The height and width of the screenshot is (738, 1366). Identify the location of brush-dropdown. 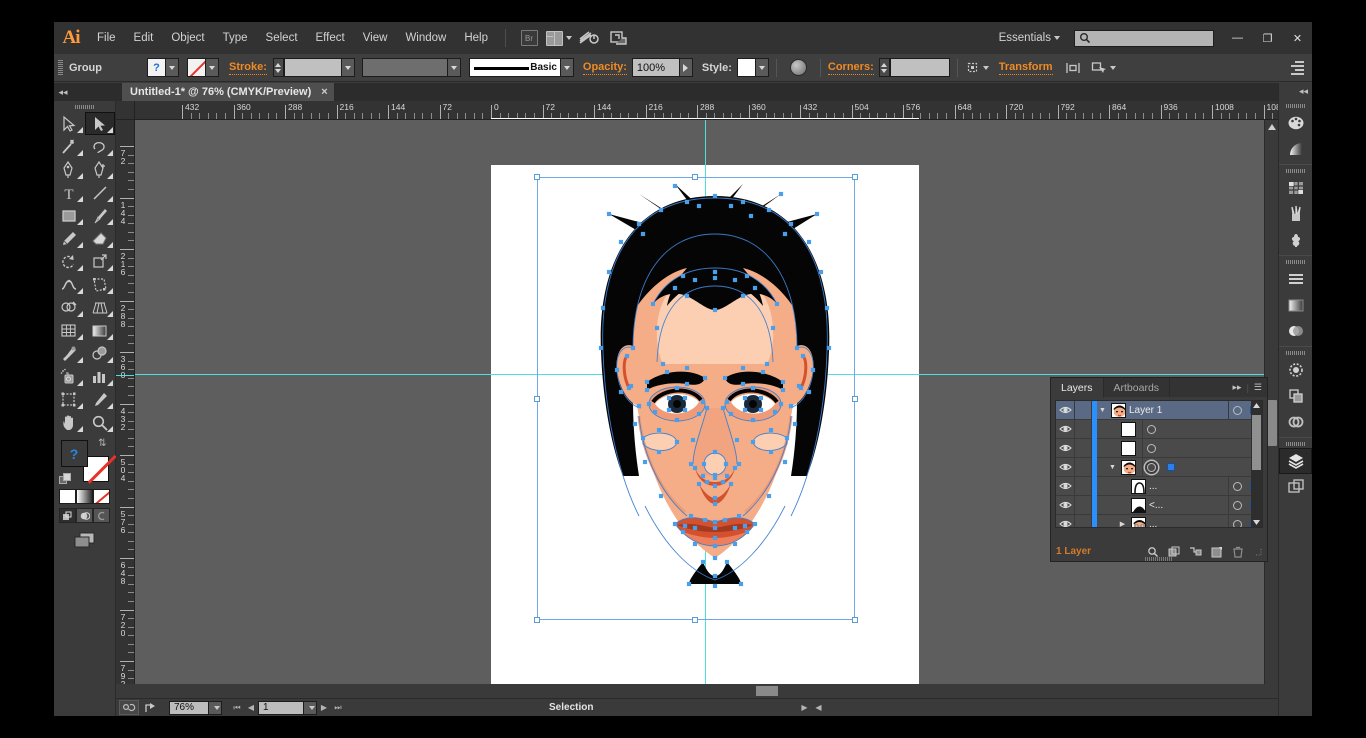
(567, 67).